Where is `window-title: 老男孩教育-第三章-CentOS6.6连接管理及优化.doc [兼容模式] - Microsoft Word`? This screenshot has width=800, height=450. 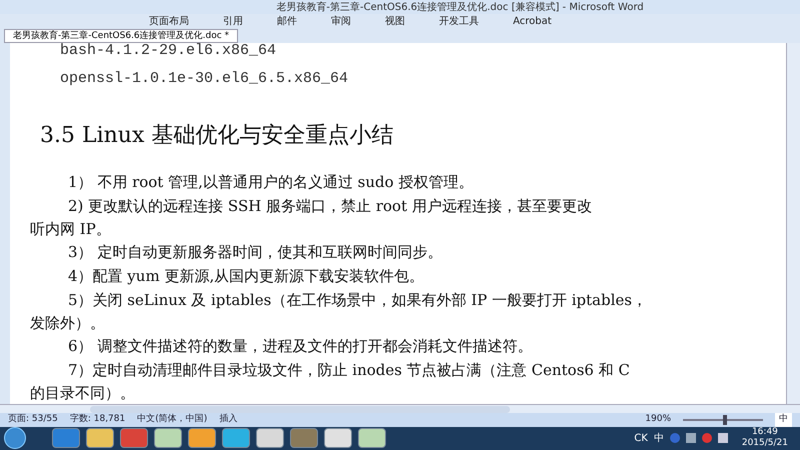 window-title: 老男孩教育-第三章-CentOS6.6连接管理及优化.doc [兼容模式] - Microsoft Word is located at coordinates (459, 7).